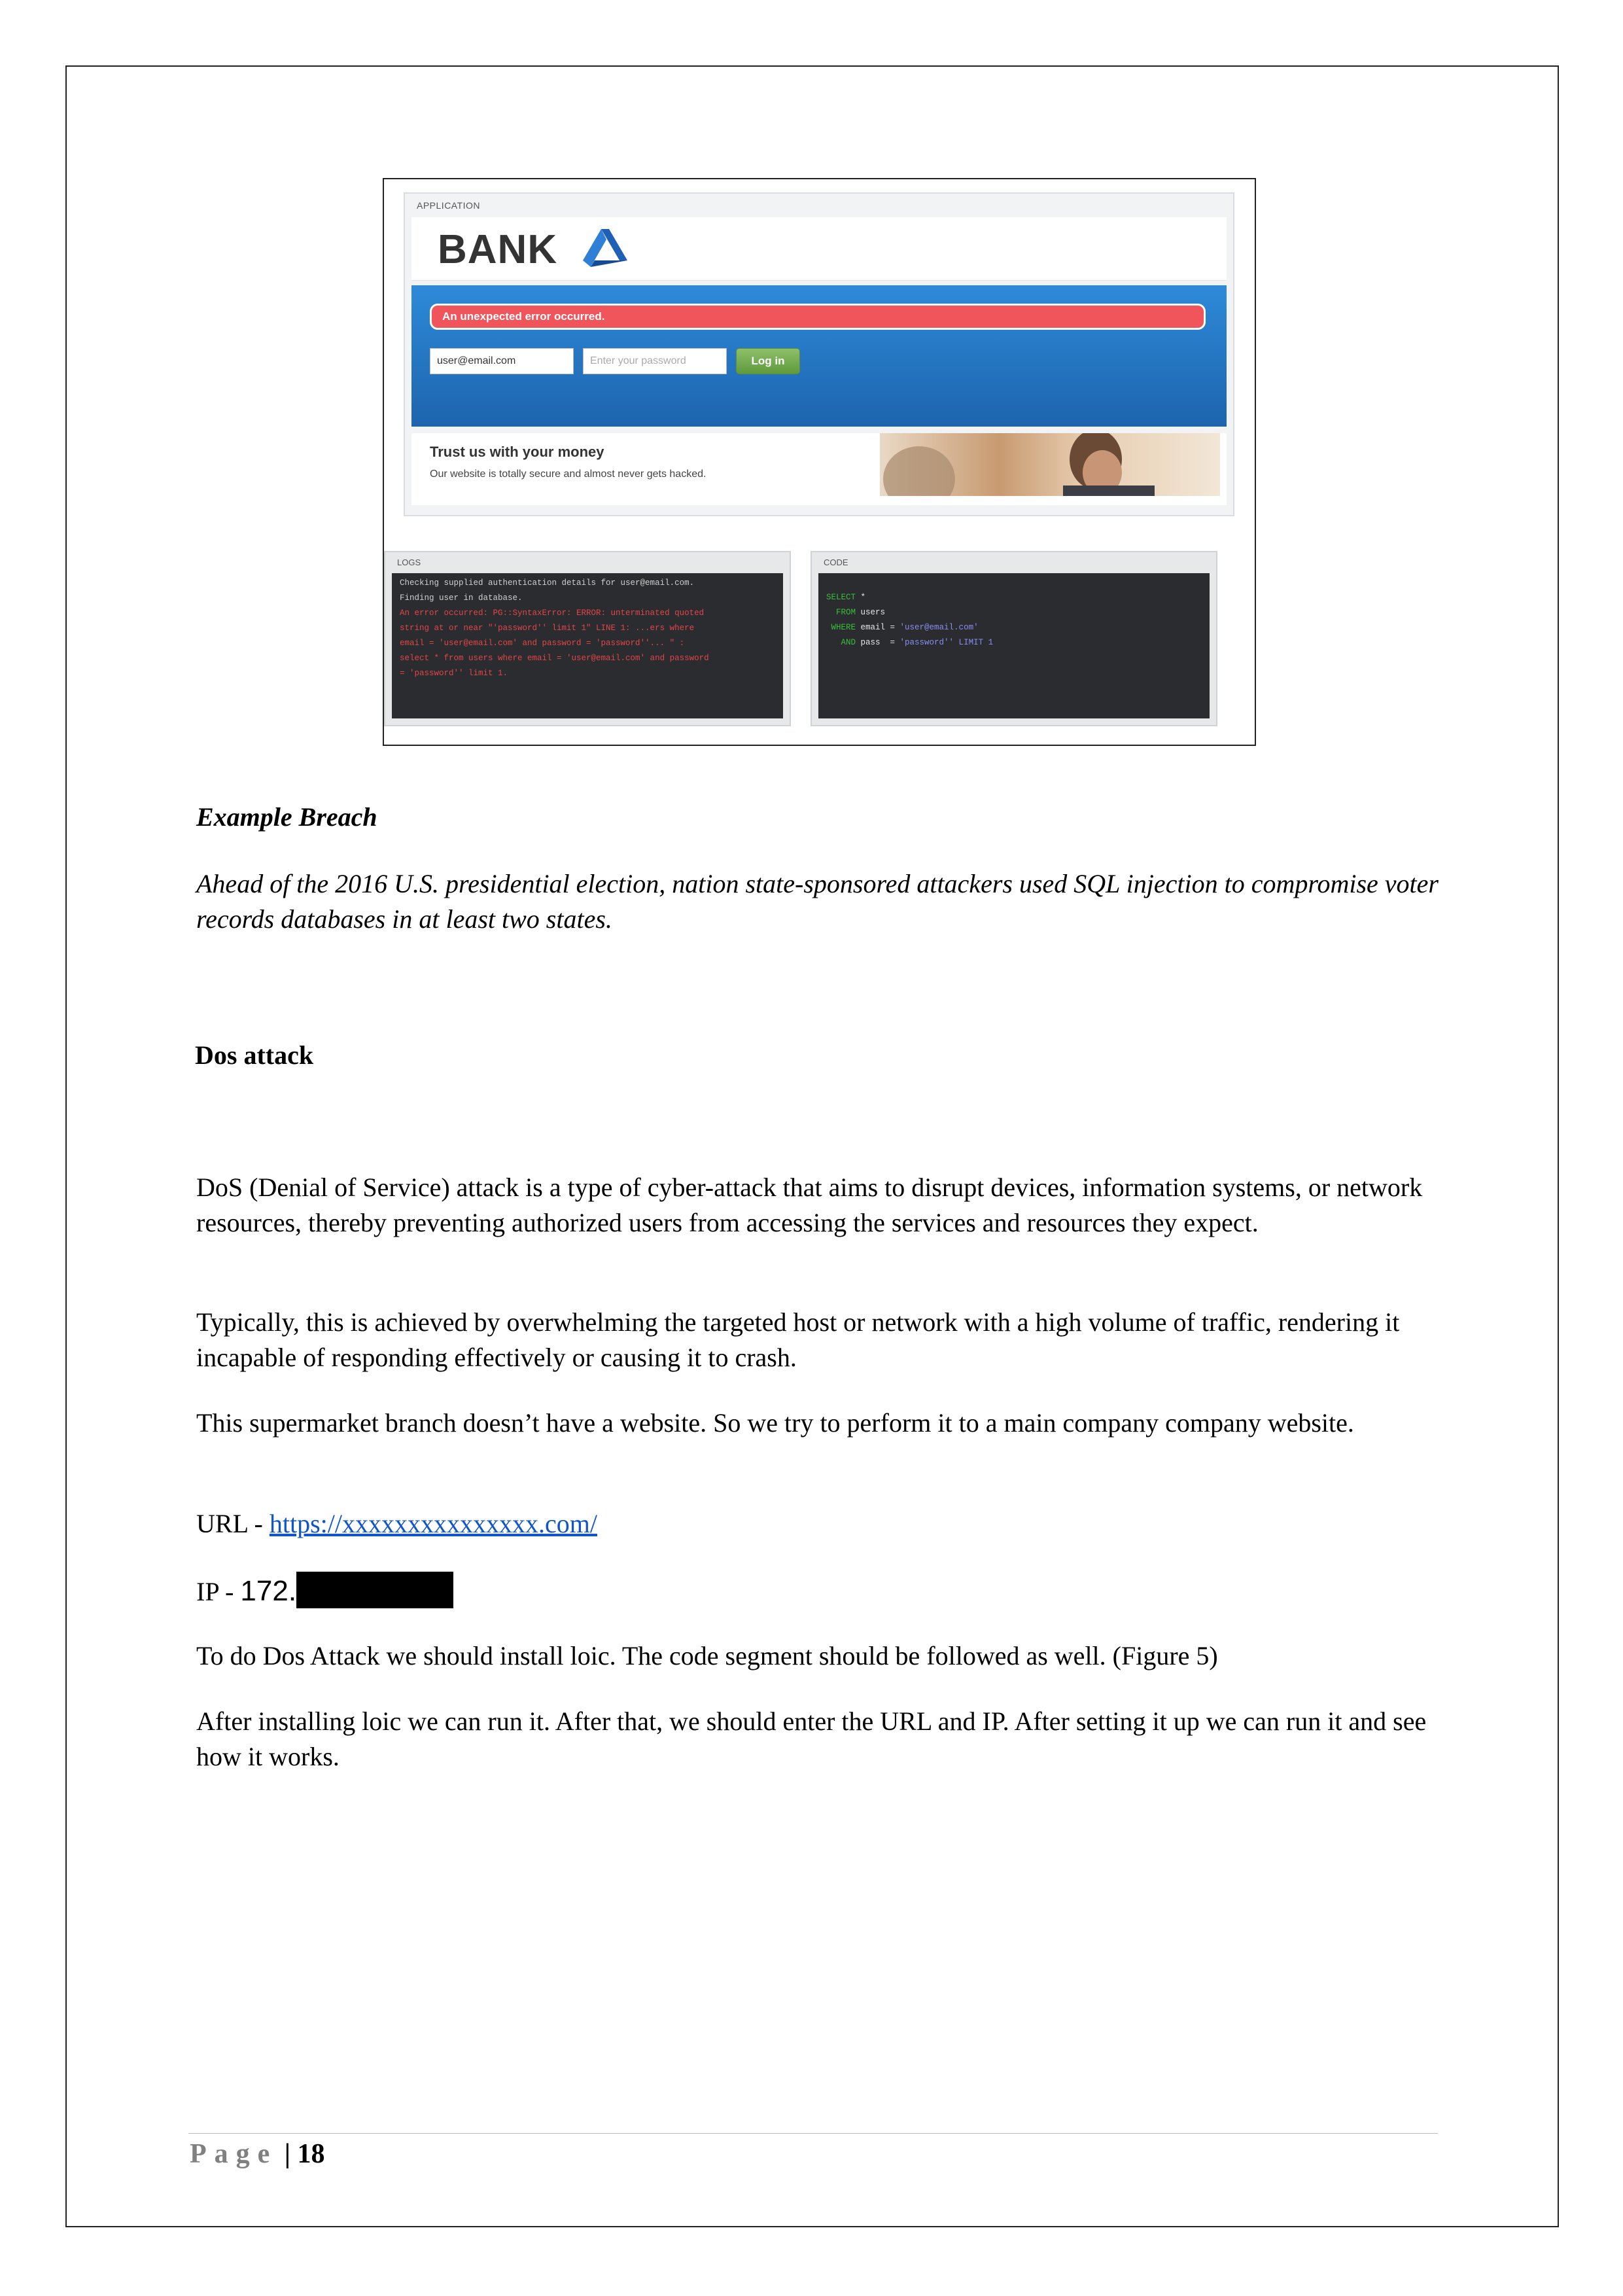  What do you see at coordinates (768, 361) in the screenshot?
I see `login-button: Log in` at bounding box center [768, 361].